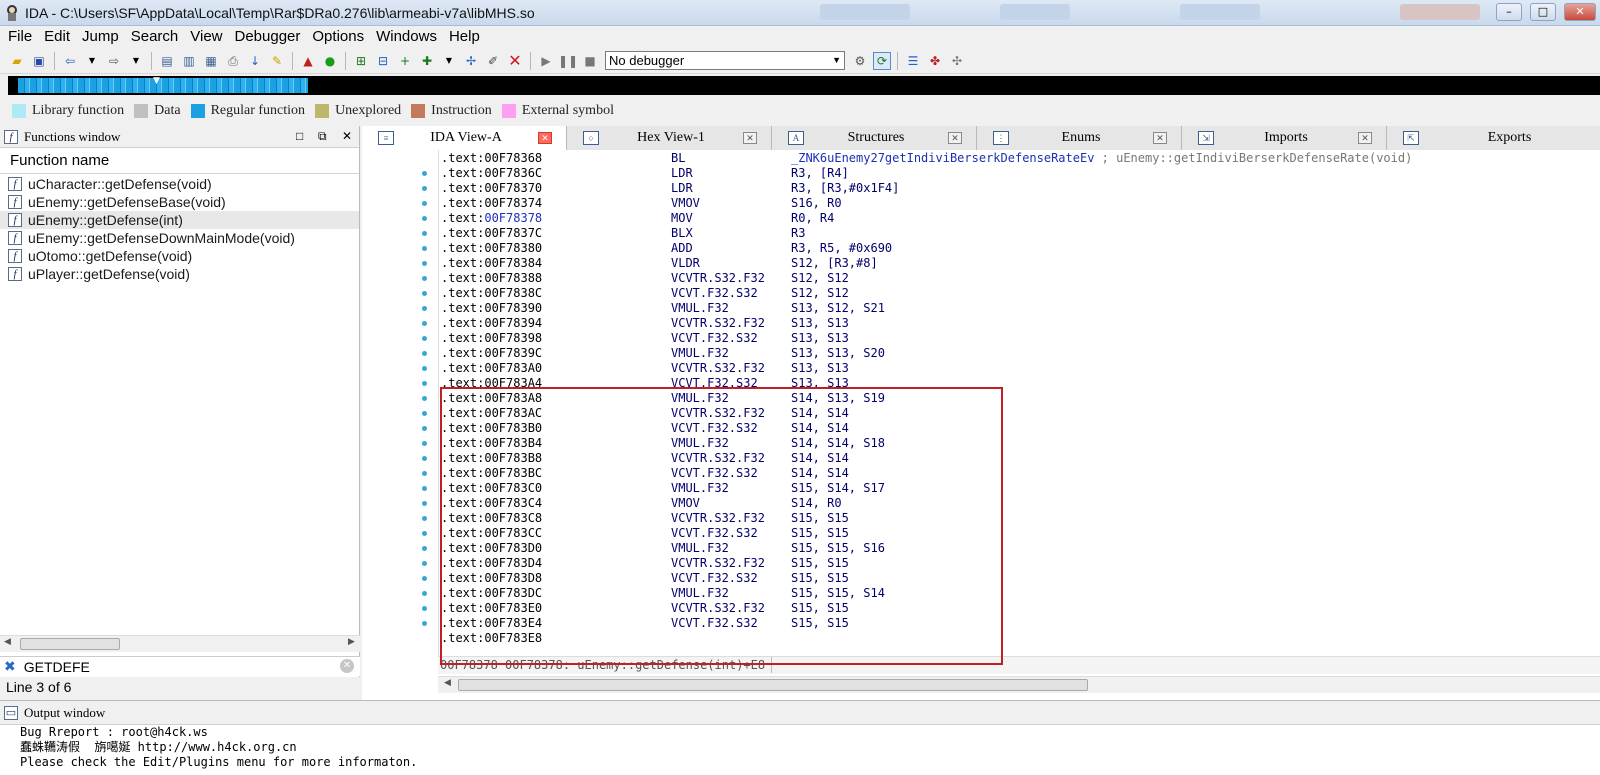 This screenshot has height=775, width=1600. What do you see at coordinates (1543, 12) in the screenshot?
I see `maximize-button: □` at bounding box center [1543, 12].